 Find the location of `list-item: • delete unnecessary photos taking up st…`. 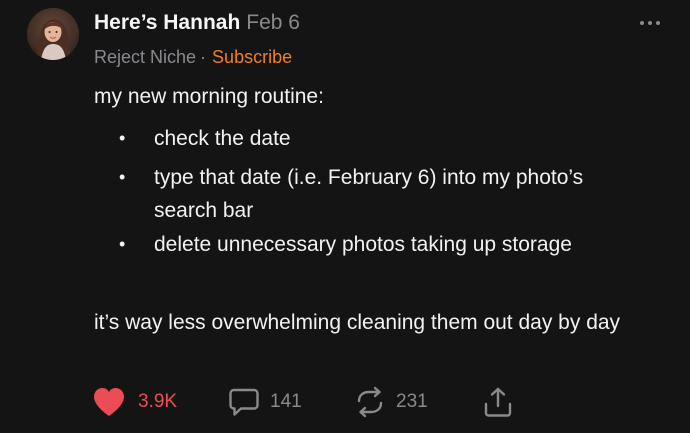

list-item: • delete unnecessary photos taking up st… is located at coordinates (379, 244).